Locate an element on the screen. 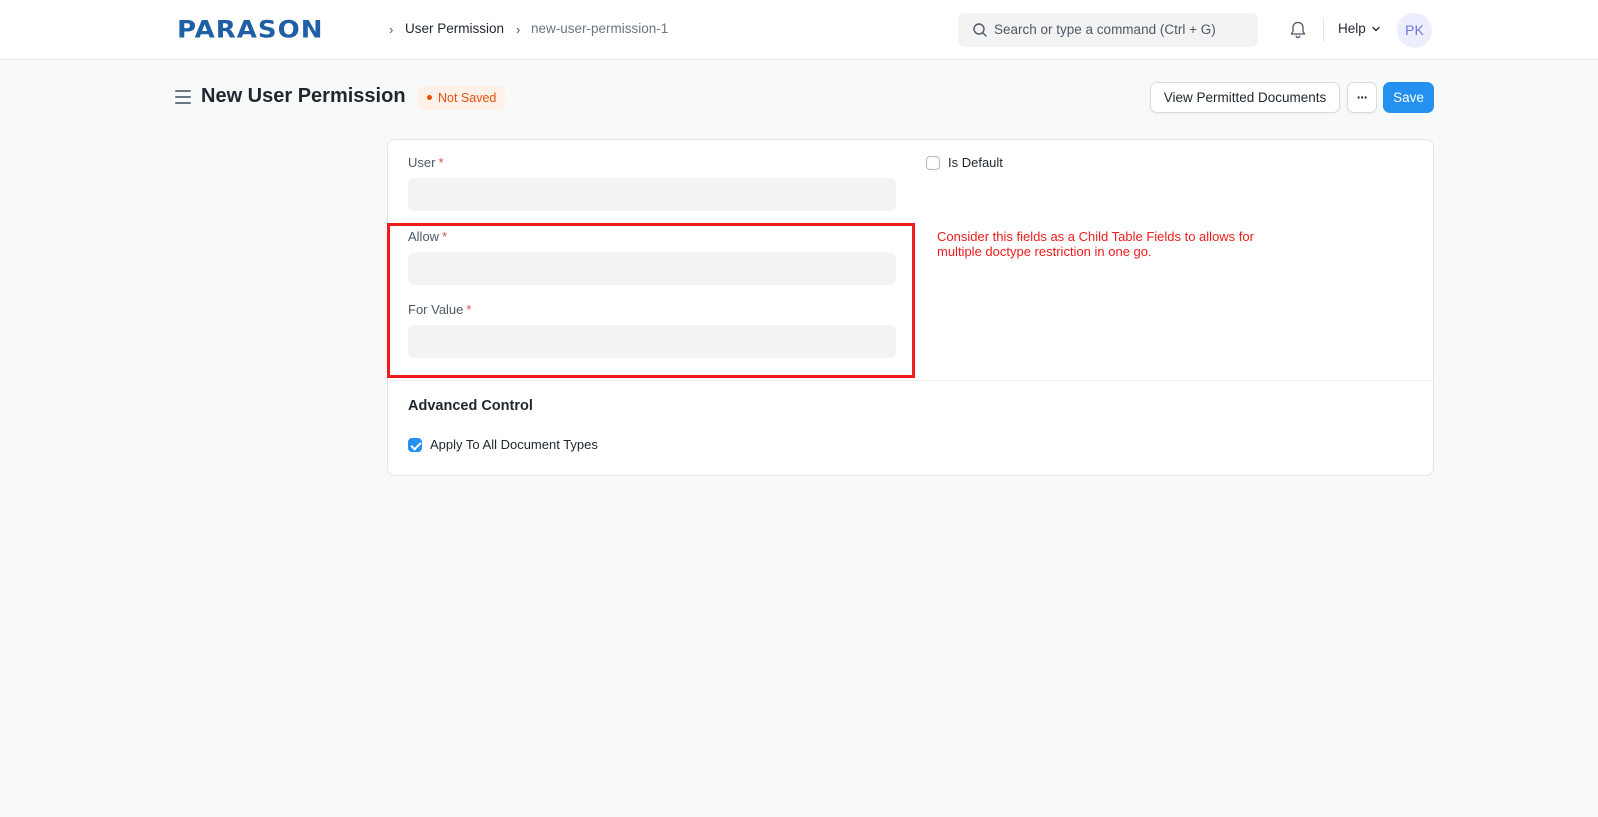 Image resolution: width=1598 pixels, height=817 pixels. more-actions-button: ··· is located at coordinates (1362, 97).